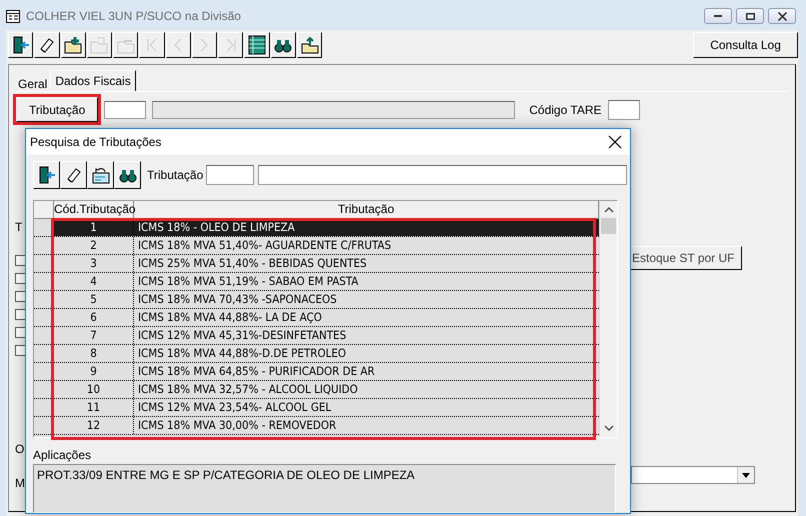 This screenshot has width=806, height=516. Describe the element at coordinates (99, 45) in the screenshot. I see `folder-icon` at that location.